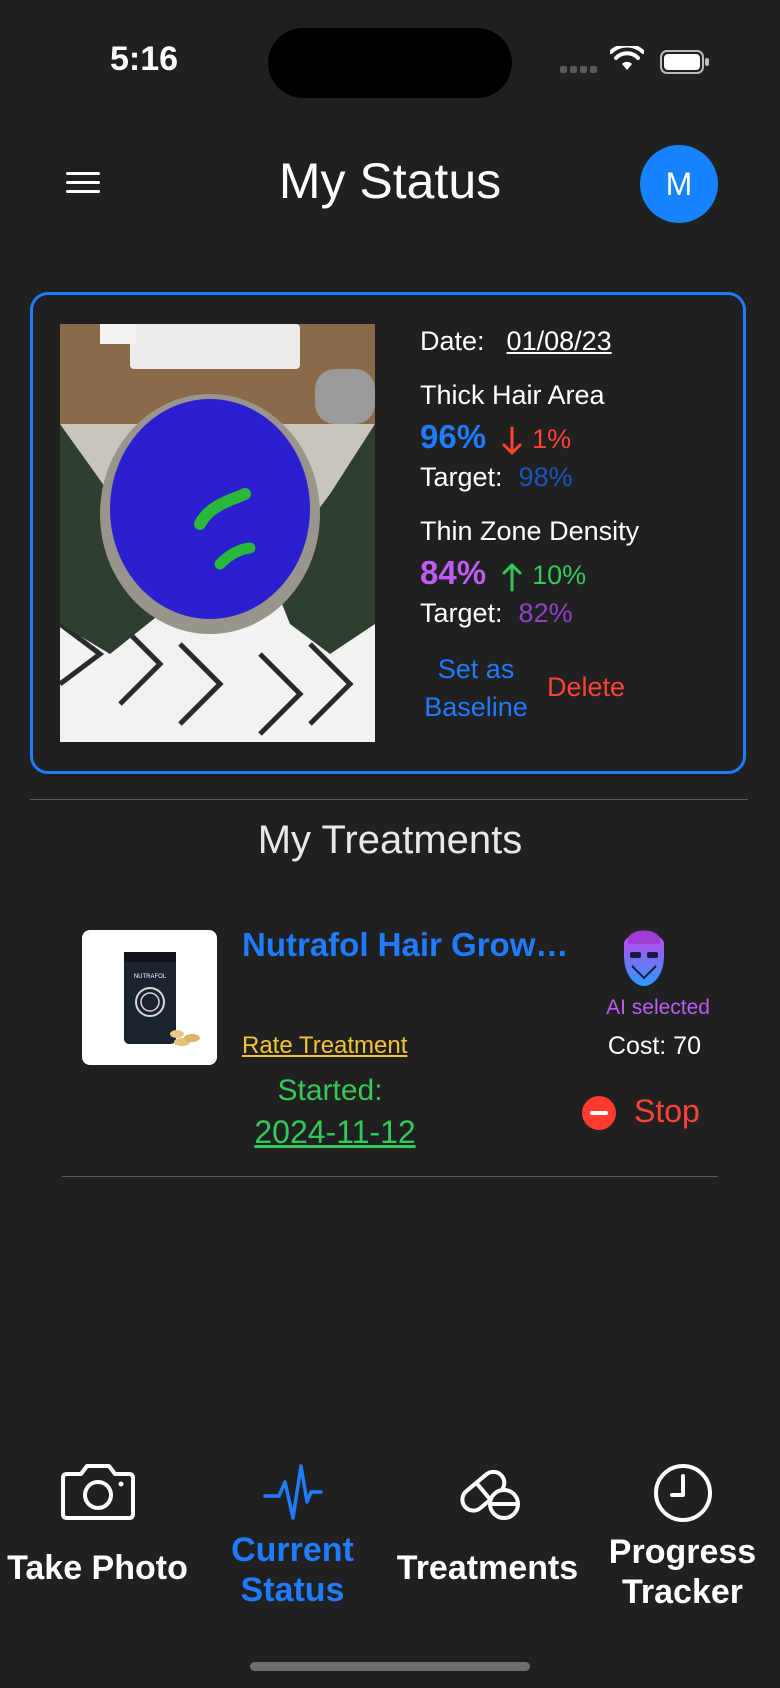  Describe the element at coordinates (489, 1494) in the screenshot. I see `pill-icon` at that location.